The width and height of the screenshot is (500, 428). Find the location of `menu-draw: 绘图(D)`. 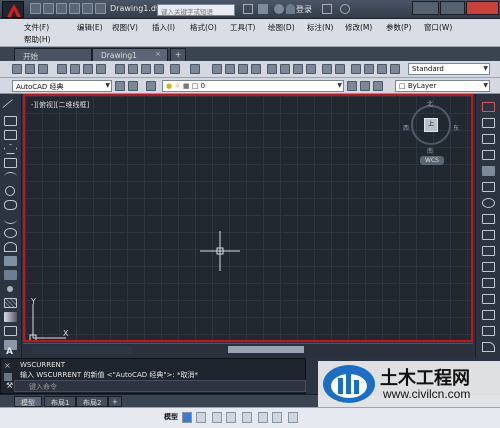

menu-draw: 绘图(D) is located at coordinates (281, 27).